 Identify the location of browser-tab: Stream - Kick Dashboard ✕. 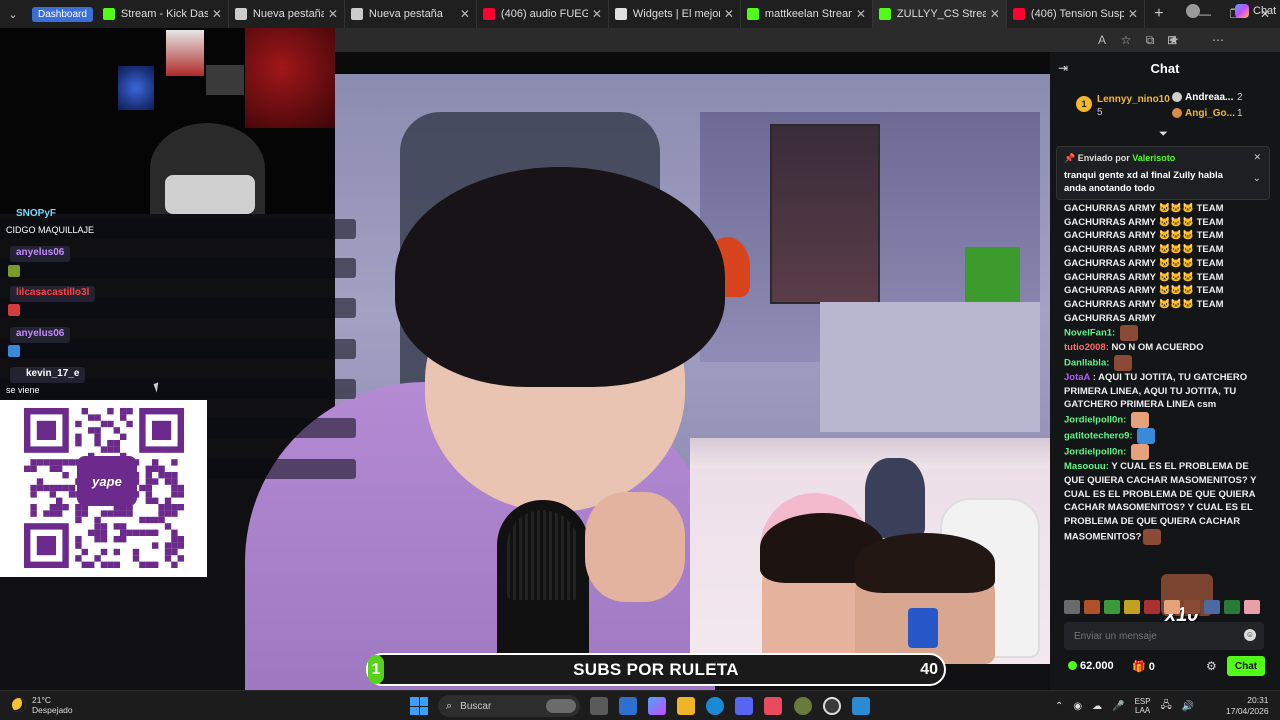
(163, 14).